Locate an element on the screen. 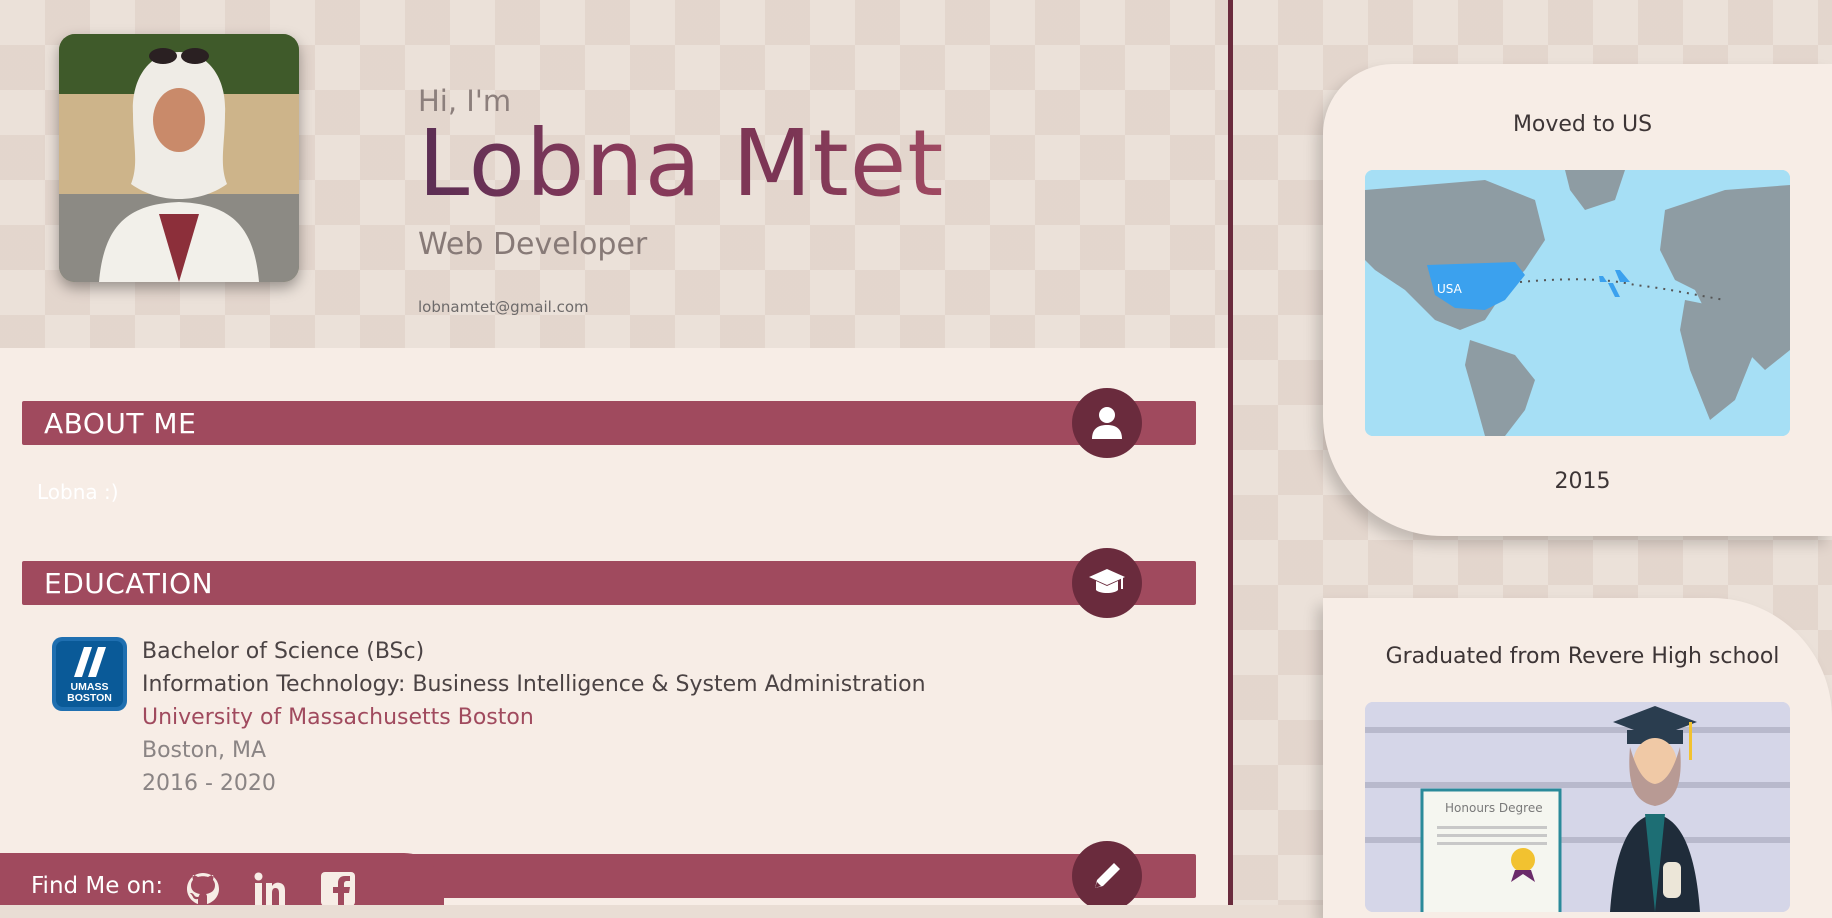 The image size is (1832, 918). timeline-card: Moved to US USA 2015 is located at coordinates (1577, 300).